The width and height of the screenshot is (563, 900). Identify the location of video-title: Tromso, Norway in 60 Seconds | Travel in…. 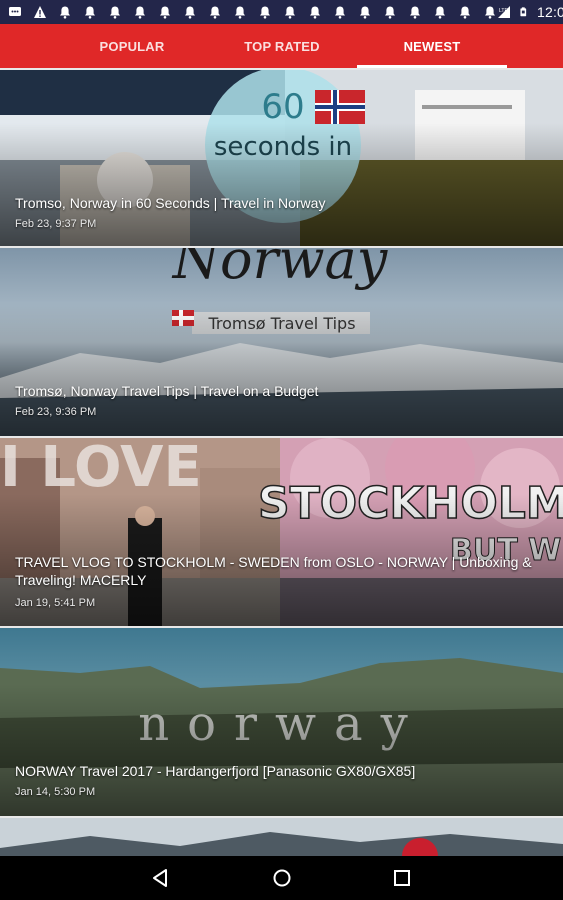
(281, 203).